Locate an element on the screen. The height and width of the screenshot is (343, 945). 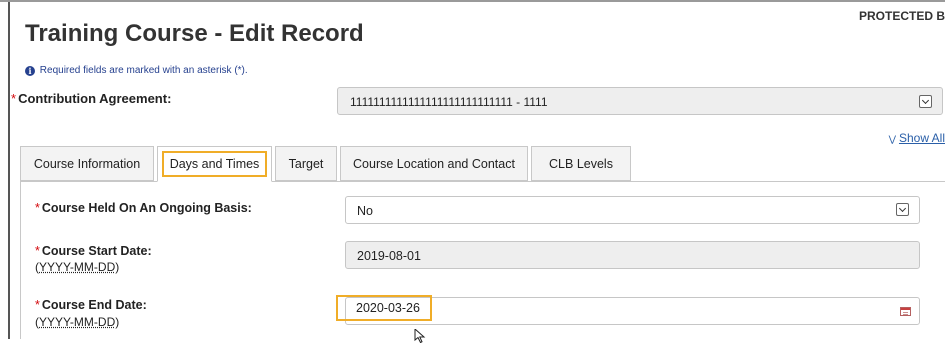
ongoing-basis-label-text: Course Held On An Ongoing Basis: is located at coordinates (146, 208).